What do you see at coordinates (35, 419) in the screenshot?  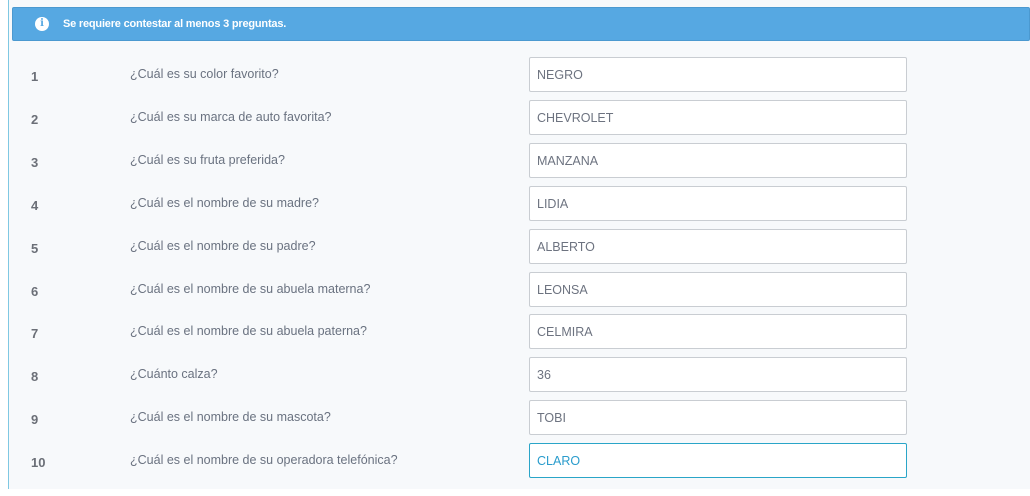 I see `question-number: 9` at bounding box center [35, 419].